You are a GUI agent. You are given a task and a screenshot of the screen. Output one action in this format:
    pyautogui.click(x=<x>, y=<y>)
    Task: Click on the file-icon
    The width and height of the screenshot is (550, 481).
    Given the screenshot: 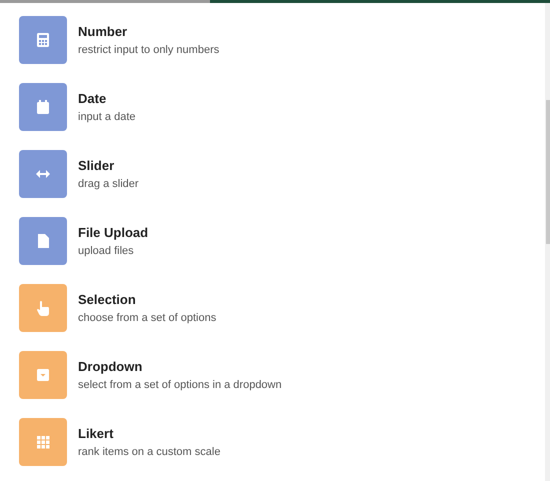 What is the action you would take?
    pyautogui.click(x=43, y=241)
    